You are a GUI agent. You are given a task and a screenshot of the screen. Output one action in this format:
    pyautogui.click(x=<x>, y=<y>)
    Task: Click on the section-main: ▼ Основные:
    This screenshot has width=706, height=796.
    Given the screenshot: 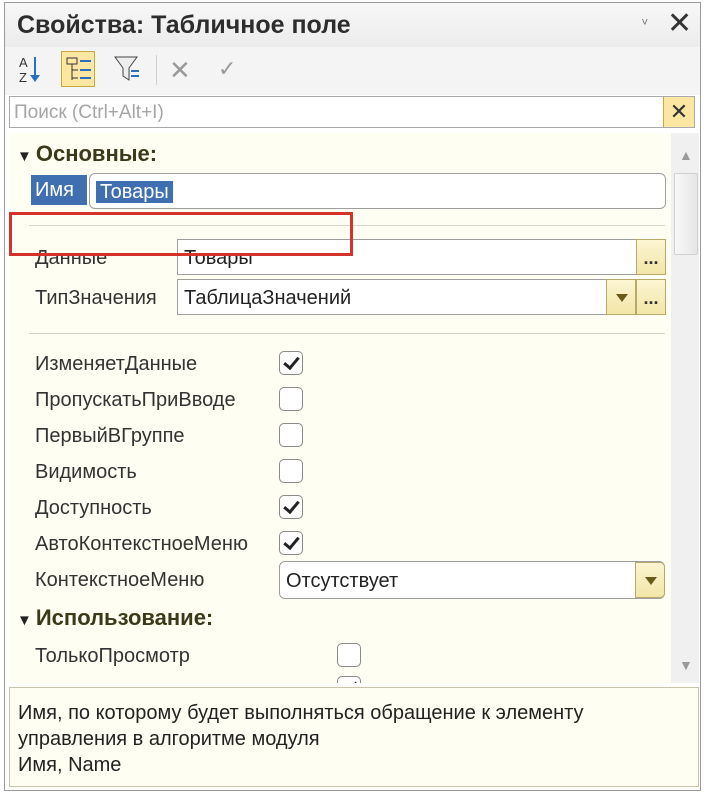 What is the action you would take?
    pyautogui.click(x=87, y=154)
    